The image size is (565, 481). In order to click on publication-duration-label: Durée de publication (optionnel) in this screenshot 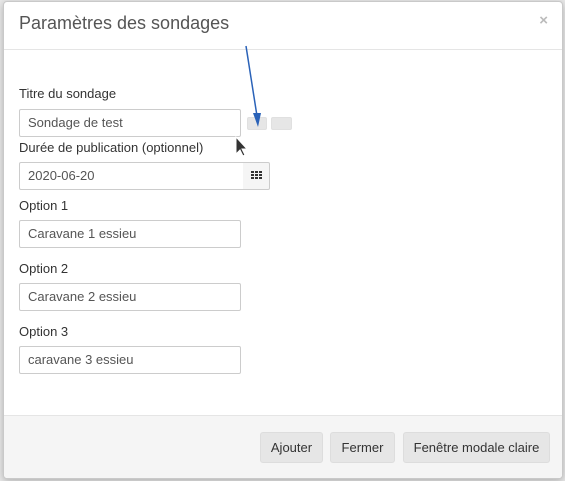, I will do `click(111, 147)`.